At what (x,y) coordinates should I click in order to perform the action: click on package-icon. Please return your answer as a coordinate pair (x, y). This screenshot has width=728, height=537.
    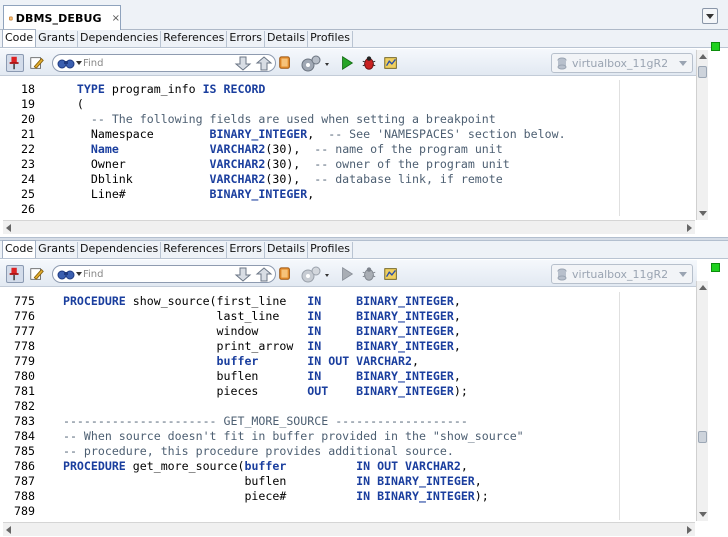
    Looking at the image, I should click on (11, 18).